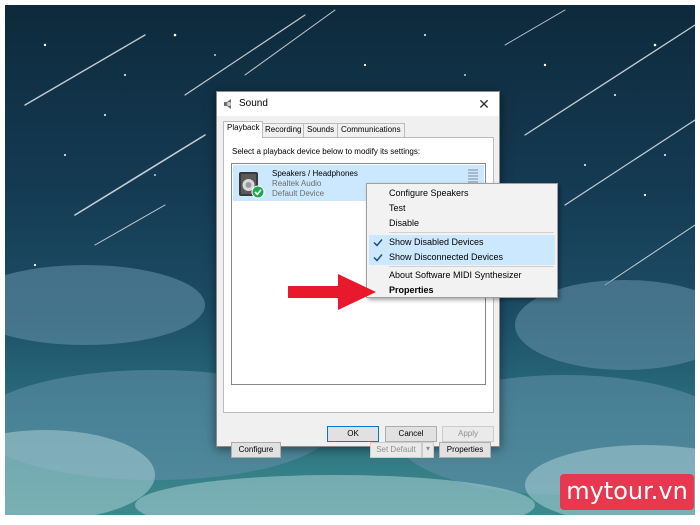 Image resolution: width=700 pixels, height=525 pixels. I want to click on cancel-button: Cancel, so click(411, 434).